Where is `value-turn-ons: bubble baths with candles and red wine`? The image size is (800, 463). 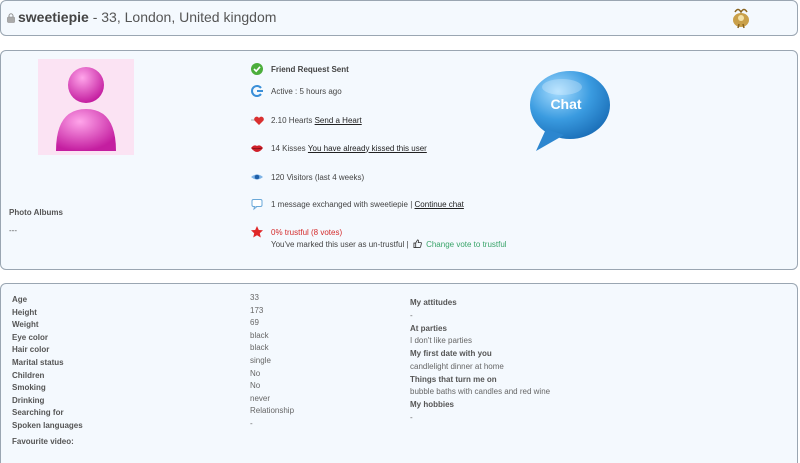
value-turn-ons: bubble baths with candles and red wine is located at coordinates (480, 391).